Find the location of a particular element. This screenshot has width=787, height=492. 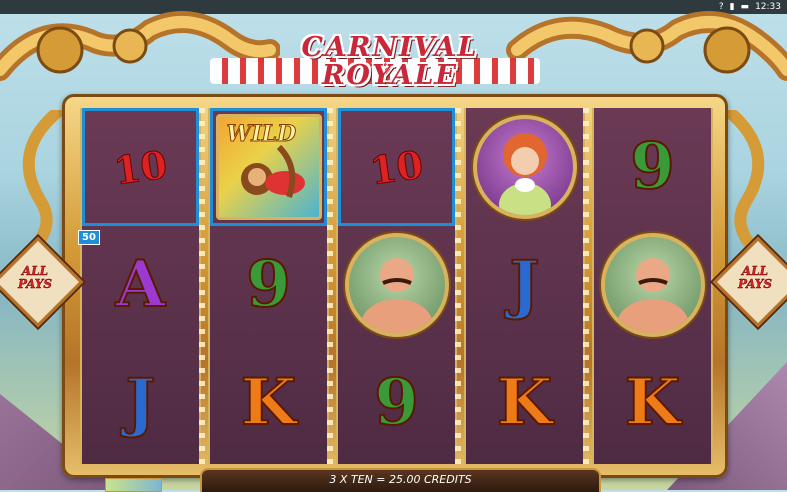

reel-4: J K is located at coordinates (524, 286).